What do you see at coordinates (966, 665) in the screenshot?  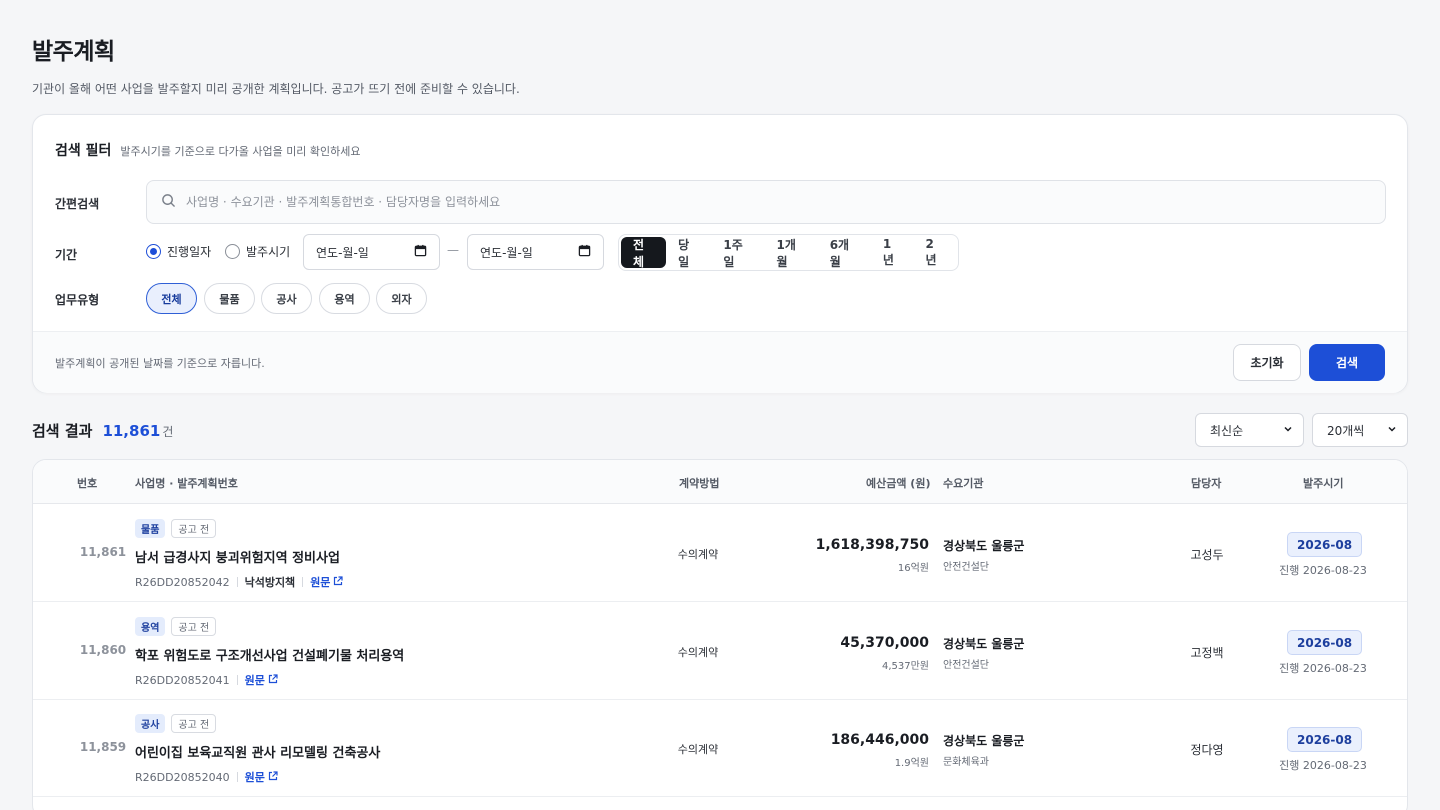 I see `agency-department: 안전건설단` at bounding box center [966, 665].